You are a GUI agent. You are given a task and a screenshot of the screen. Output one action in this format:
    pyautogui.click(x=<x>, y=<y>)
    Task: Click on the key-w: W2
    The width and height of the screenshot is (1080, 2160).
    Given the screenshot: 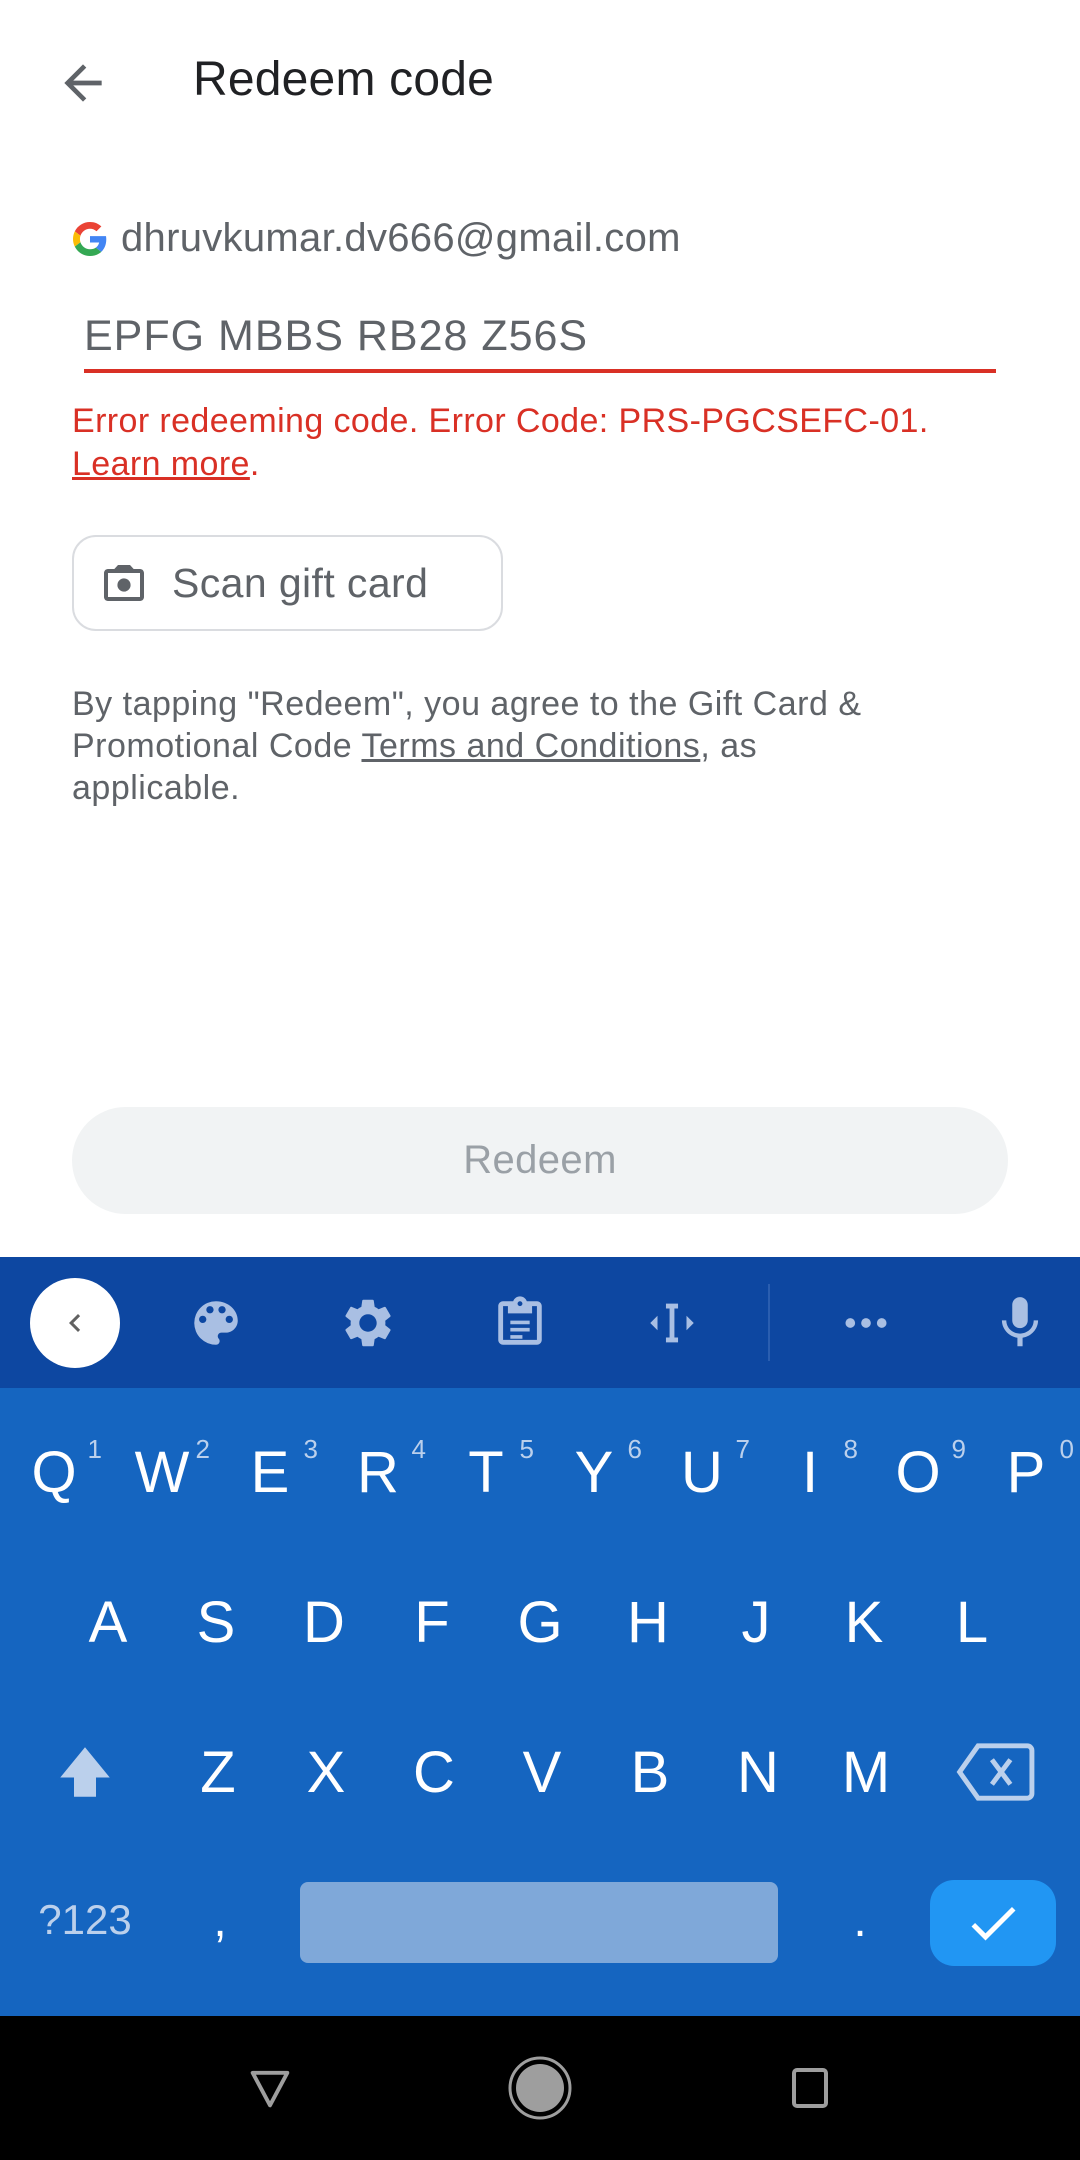 What is the action you would take?
    pyautogui.click(x=162, y=1472)
    